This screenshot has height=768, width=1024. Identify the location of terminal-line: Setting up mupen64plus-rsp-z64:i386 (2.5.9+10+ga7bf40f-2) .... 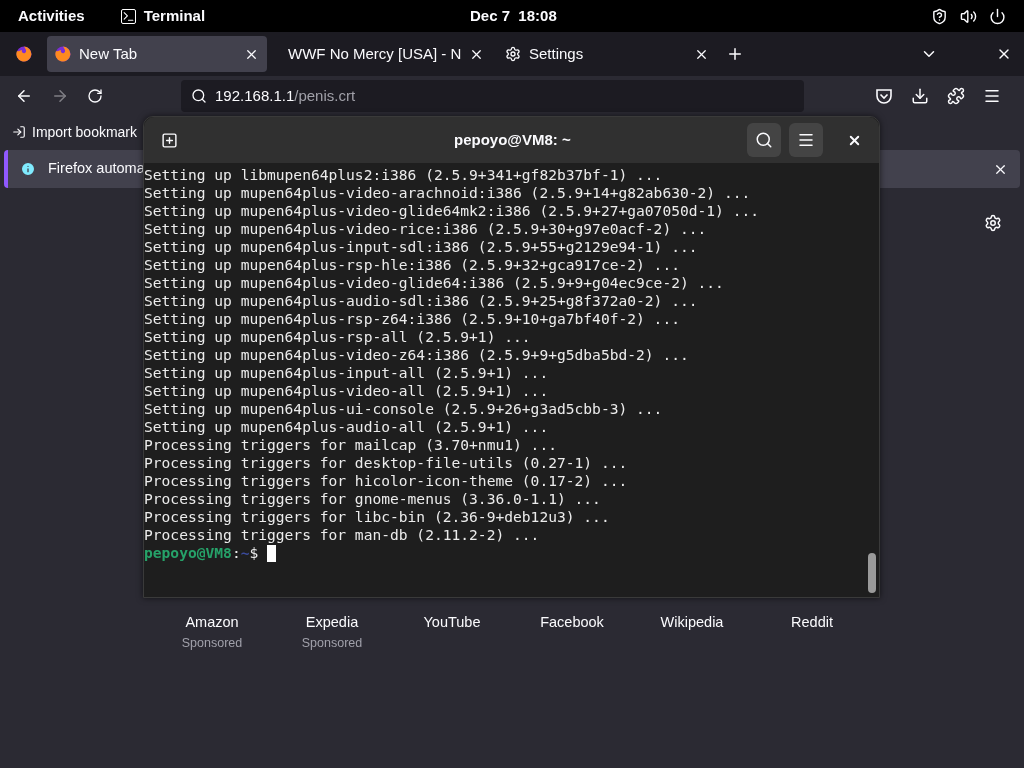
(412, 319).